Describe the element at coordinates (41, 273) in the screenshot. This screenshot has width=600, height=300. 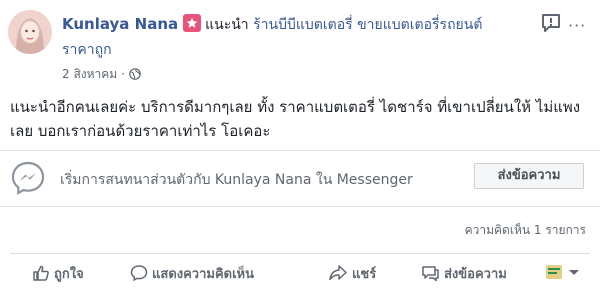
I see `like-icon` at that location.